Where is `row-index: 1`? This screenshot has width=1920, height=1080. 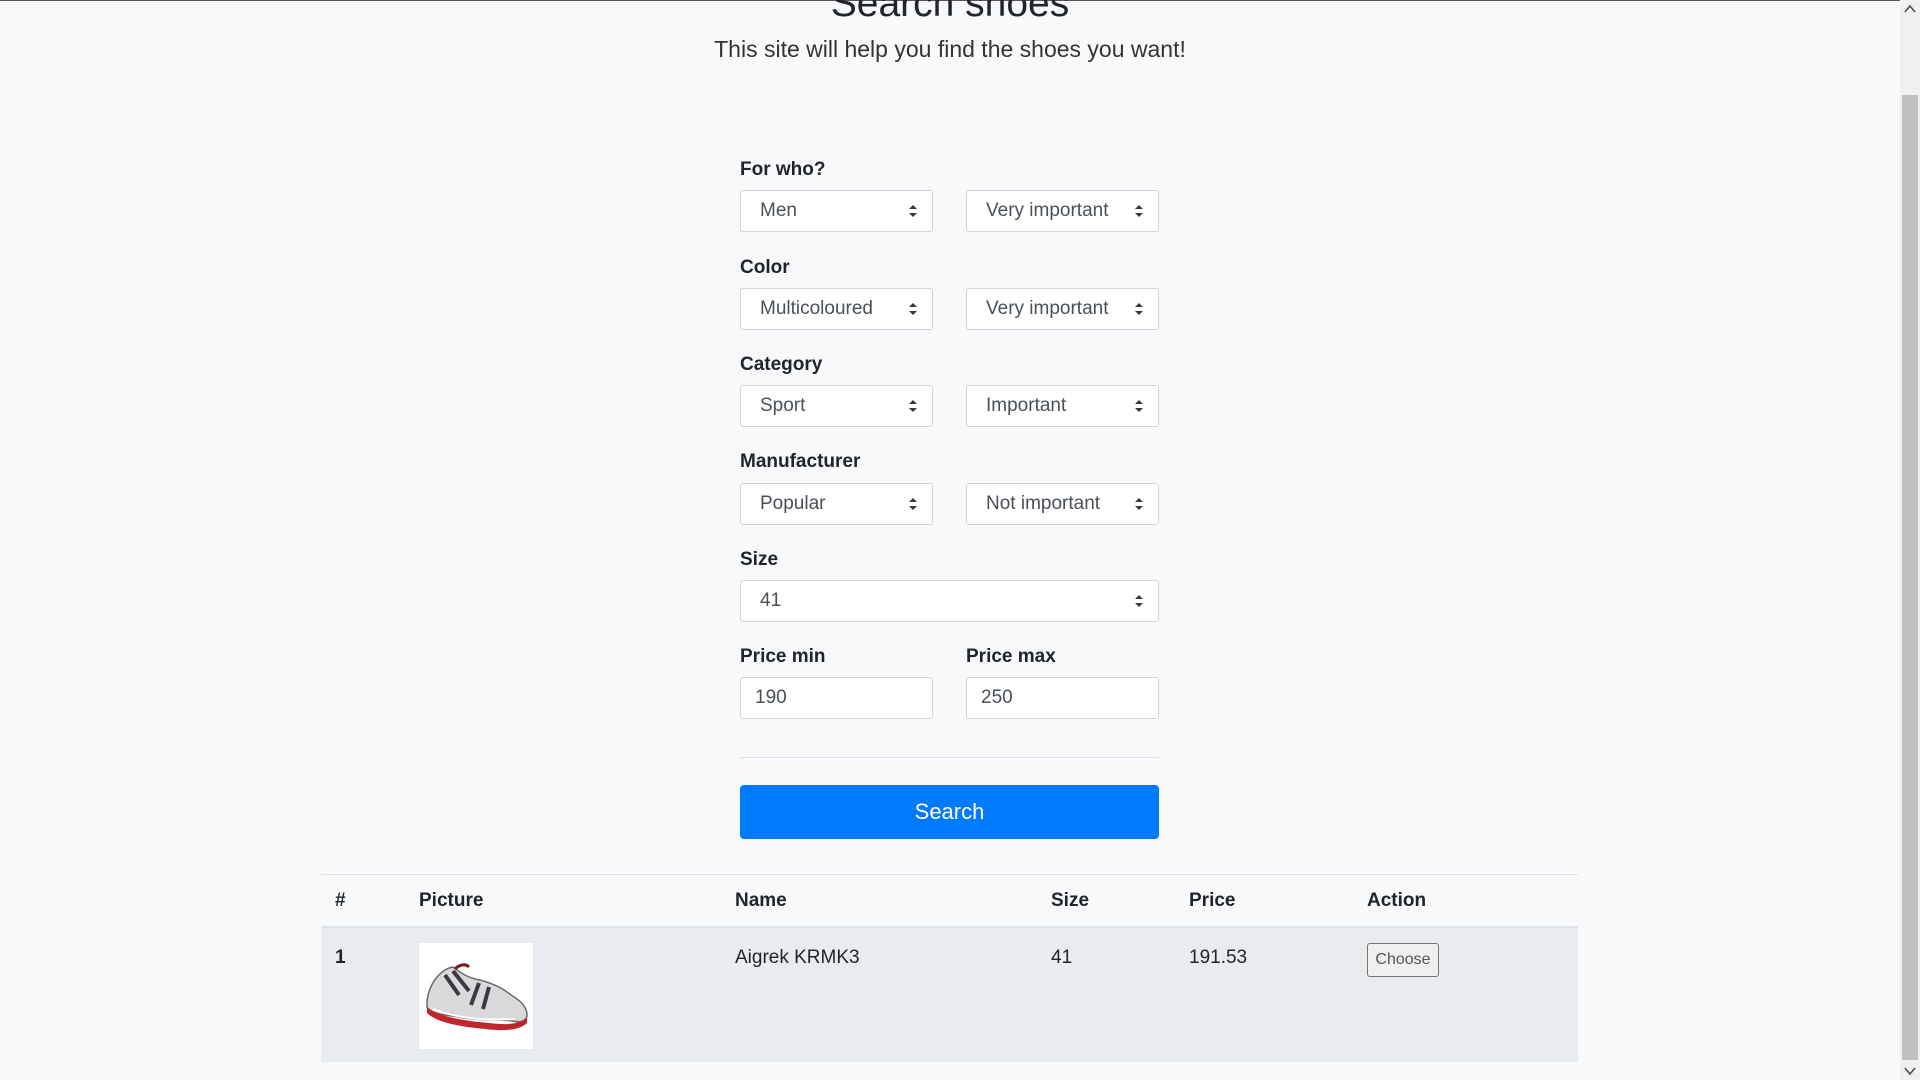 row-index: 1 is located at coordinates (340, 957).